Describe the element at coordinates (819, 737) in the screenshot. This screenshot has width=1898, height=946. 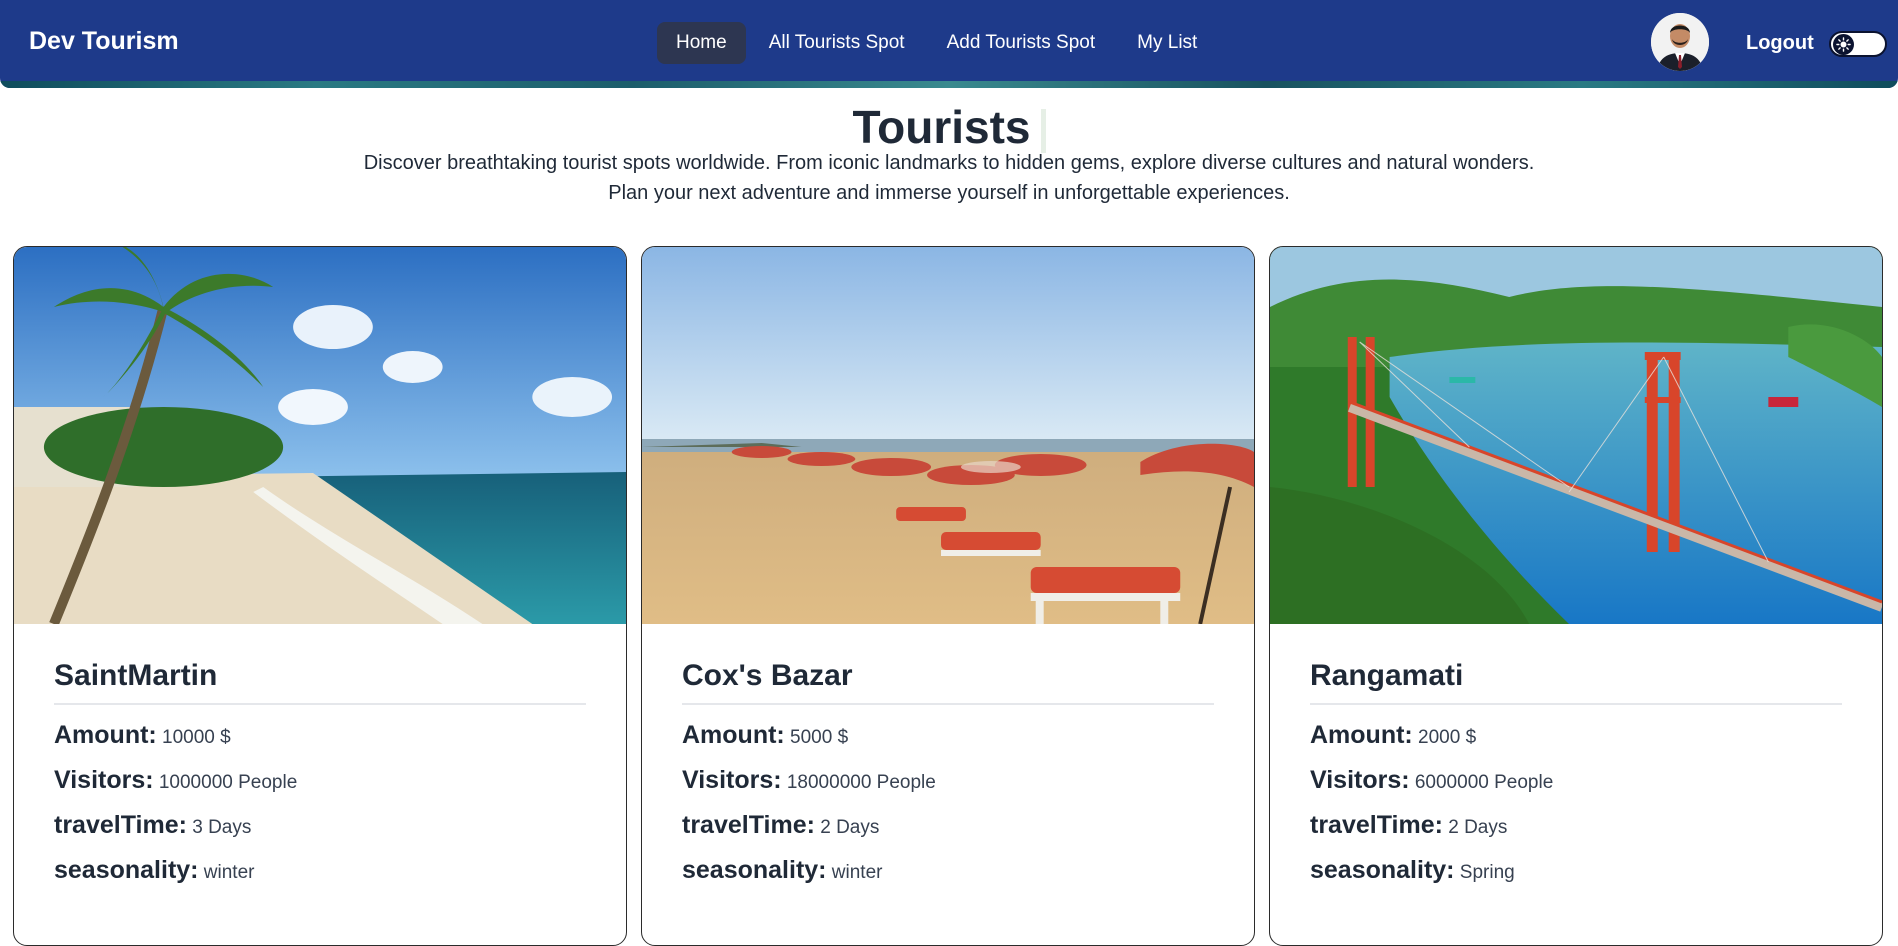
I see `amount-value: 5000 $` at that location.